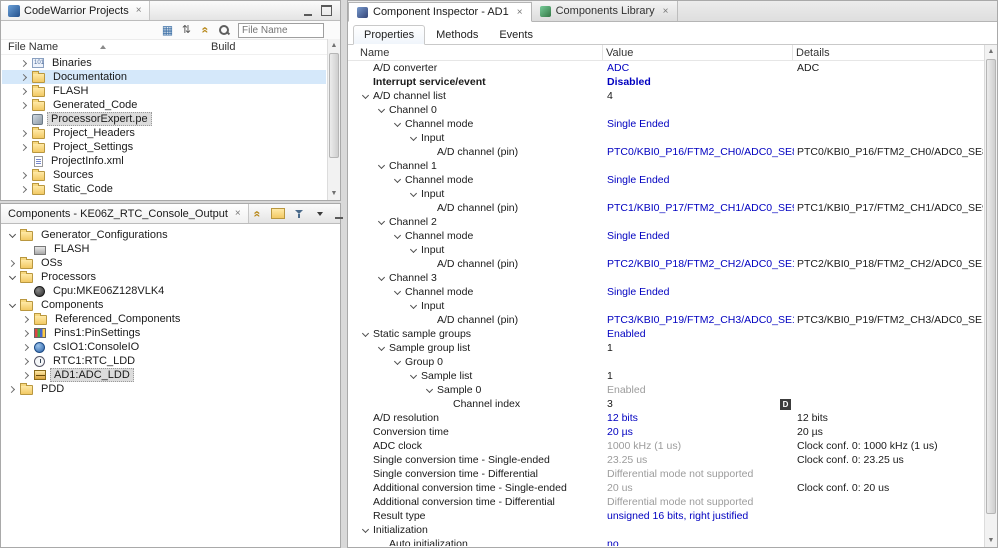 This screenshot has height=548, width=998. Describe the element at coordinates (299, 214) in the screenshot. I see `filter-icon` at that location.